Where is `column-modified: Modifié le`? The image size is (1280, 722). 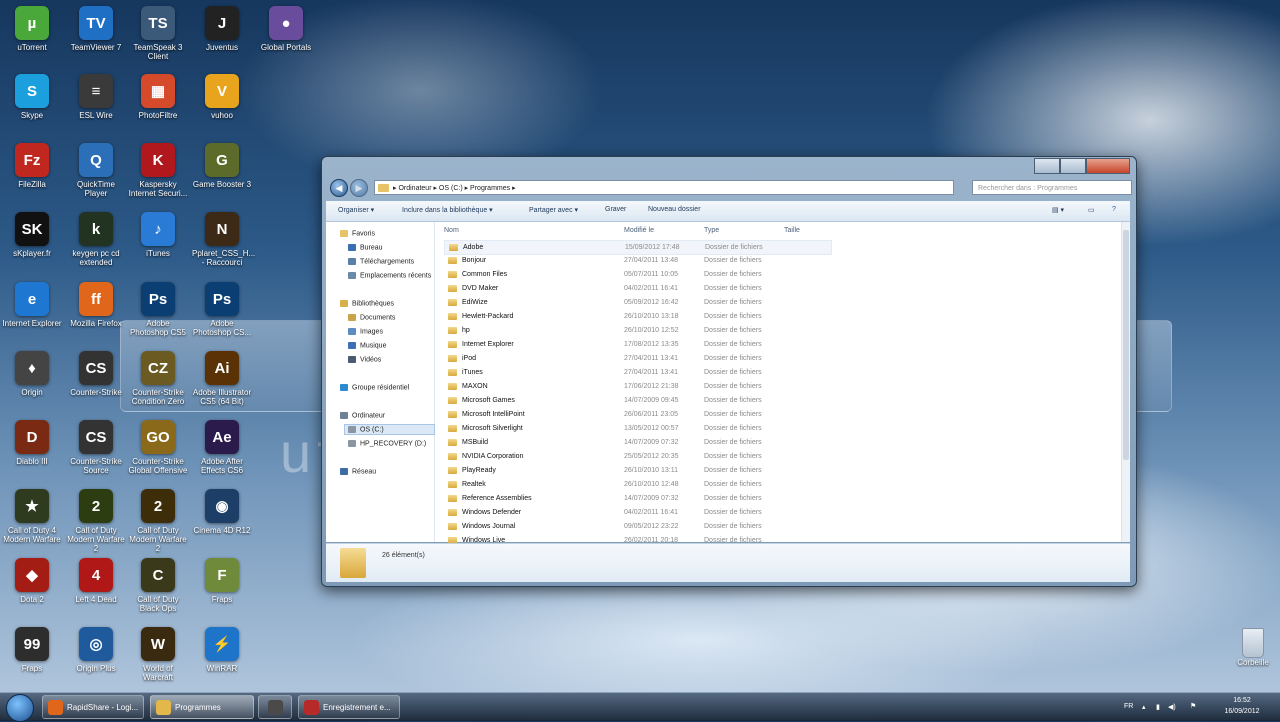 column-modified: Modifié le is located at coordinates (639, 230).